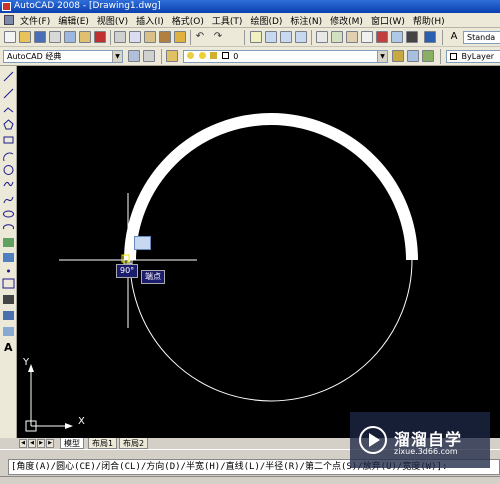  What do you see at coordinates (25, 37) in the screenshot?
I see `open-icon` at bounding box center [25, 37].